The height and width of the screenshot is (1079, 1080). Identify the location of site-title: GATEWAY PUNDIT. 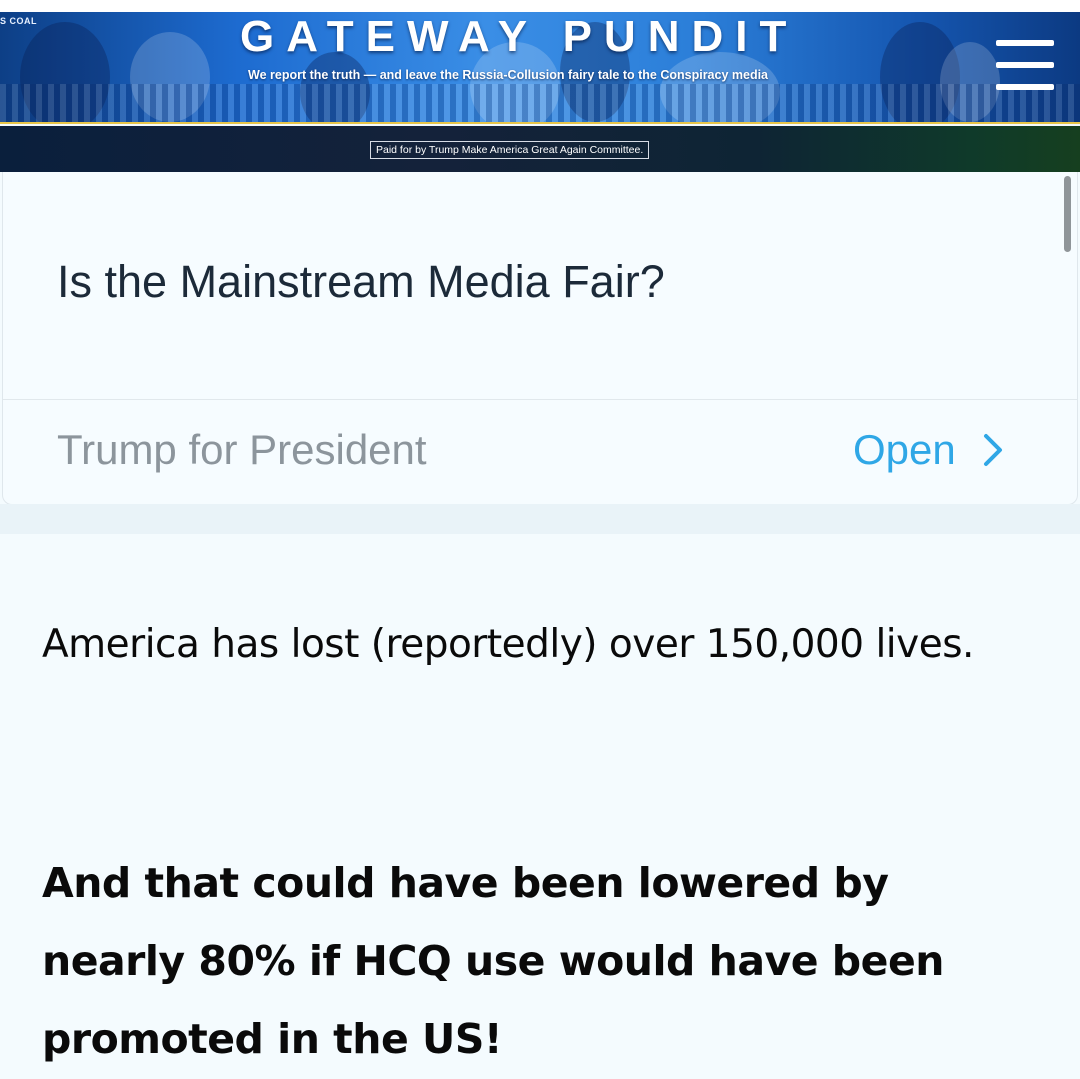
(519, 37).